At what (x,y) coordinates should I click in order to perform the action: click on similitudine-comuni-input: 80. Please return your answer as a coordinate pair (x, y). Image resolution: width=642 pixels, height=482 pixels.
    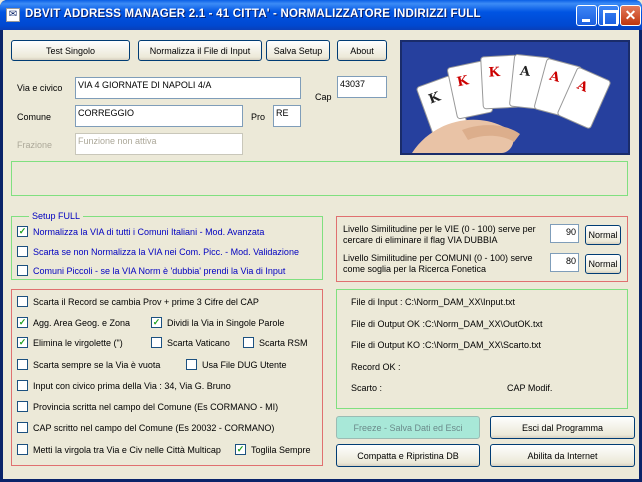
    Looking at the image, I should click on (564, 262).